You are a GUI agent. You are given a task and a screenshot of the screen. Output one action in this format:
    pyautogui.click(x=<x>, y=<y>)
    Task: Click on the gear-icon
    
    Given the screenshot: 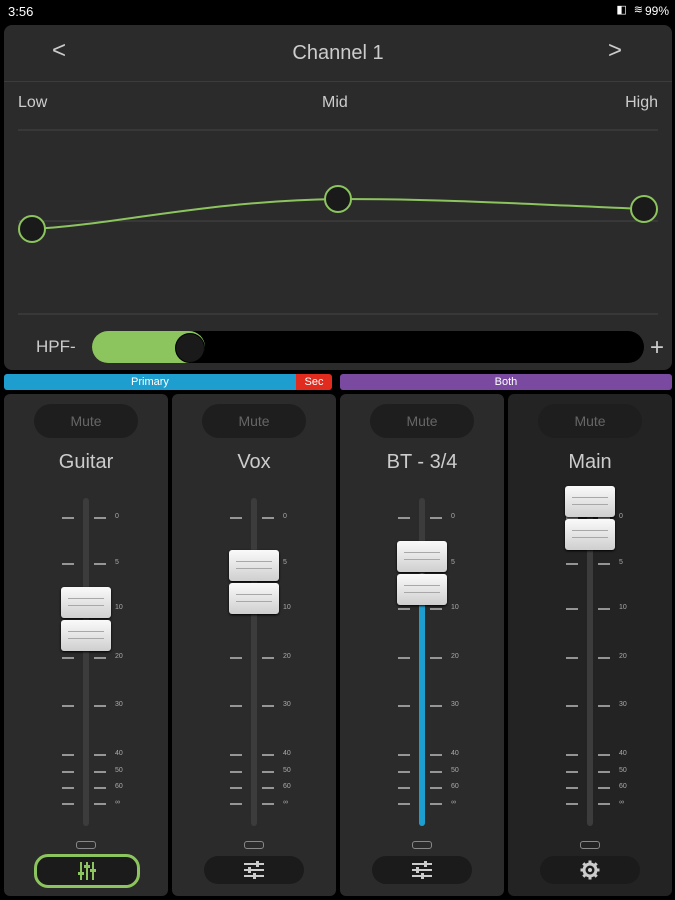 What is the action you would take?
    pyautogui.click(x=590, y=870)
    